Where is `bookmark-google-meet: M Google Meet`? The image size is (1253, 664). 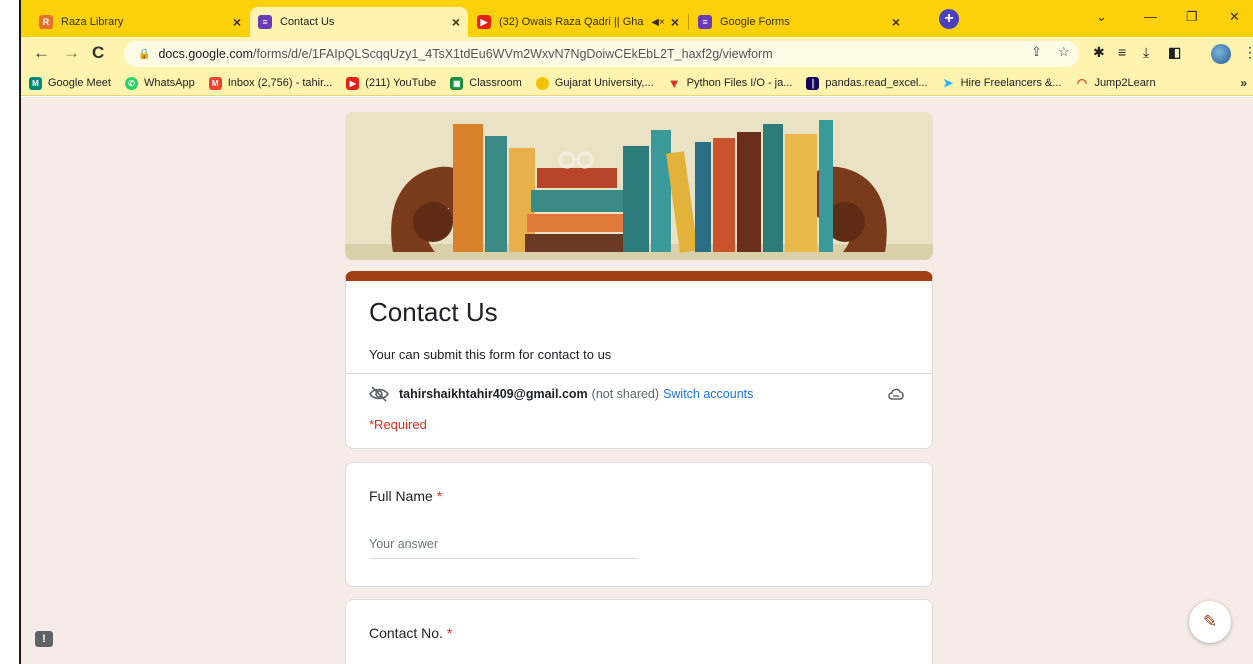
bookmark-google-meet: M Google Meet is located at coordinates (70, 83).